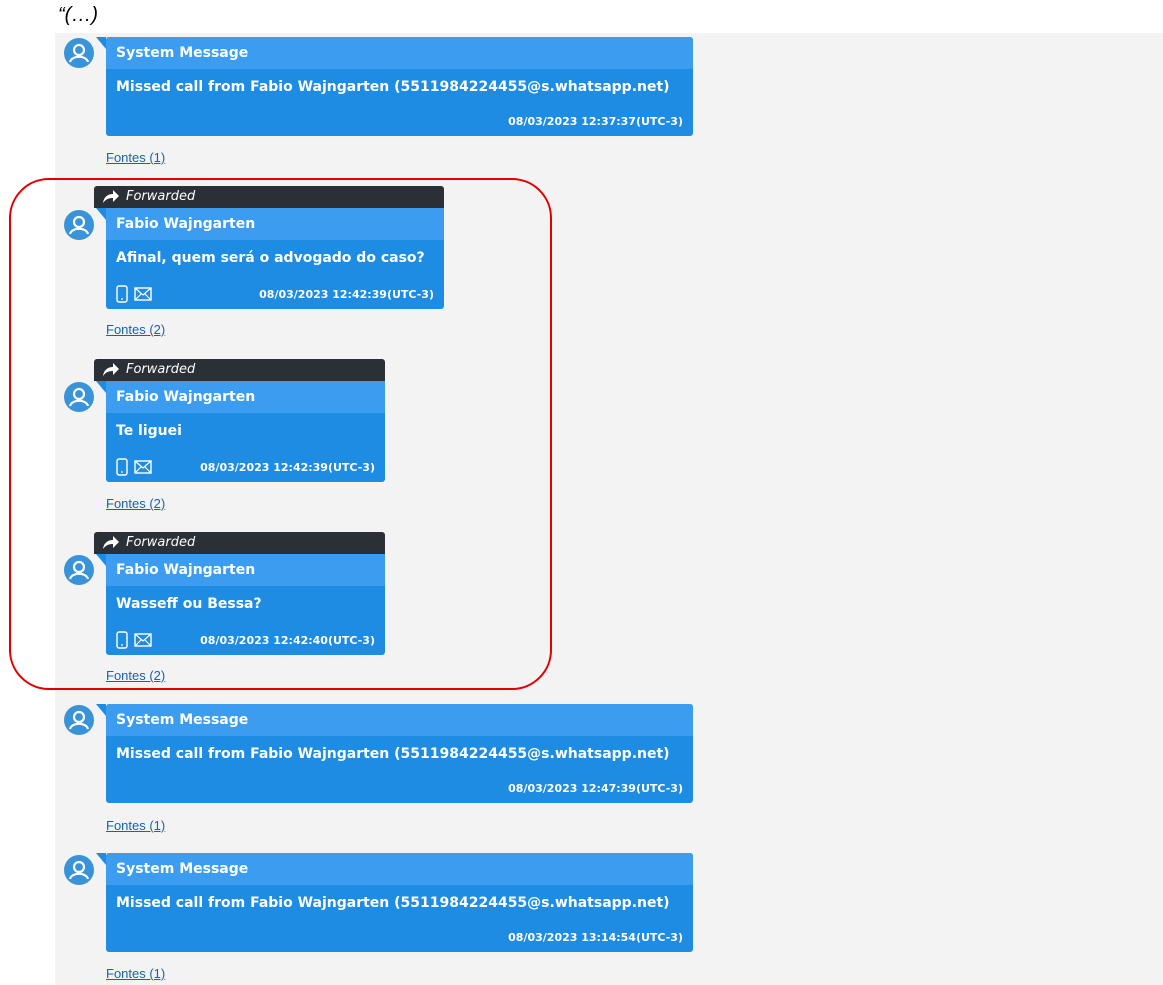 Image resolution: width=1163 pixels, height=985 pixels. Describe the element at coordinates (149, 431) in the screenshot. I see `message-body: Te liguei` at that location.